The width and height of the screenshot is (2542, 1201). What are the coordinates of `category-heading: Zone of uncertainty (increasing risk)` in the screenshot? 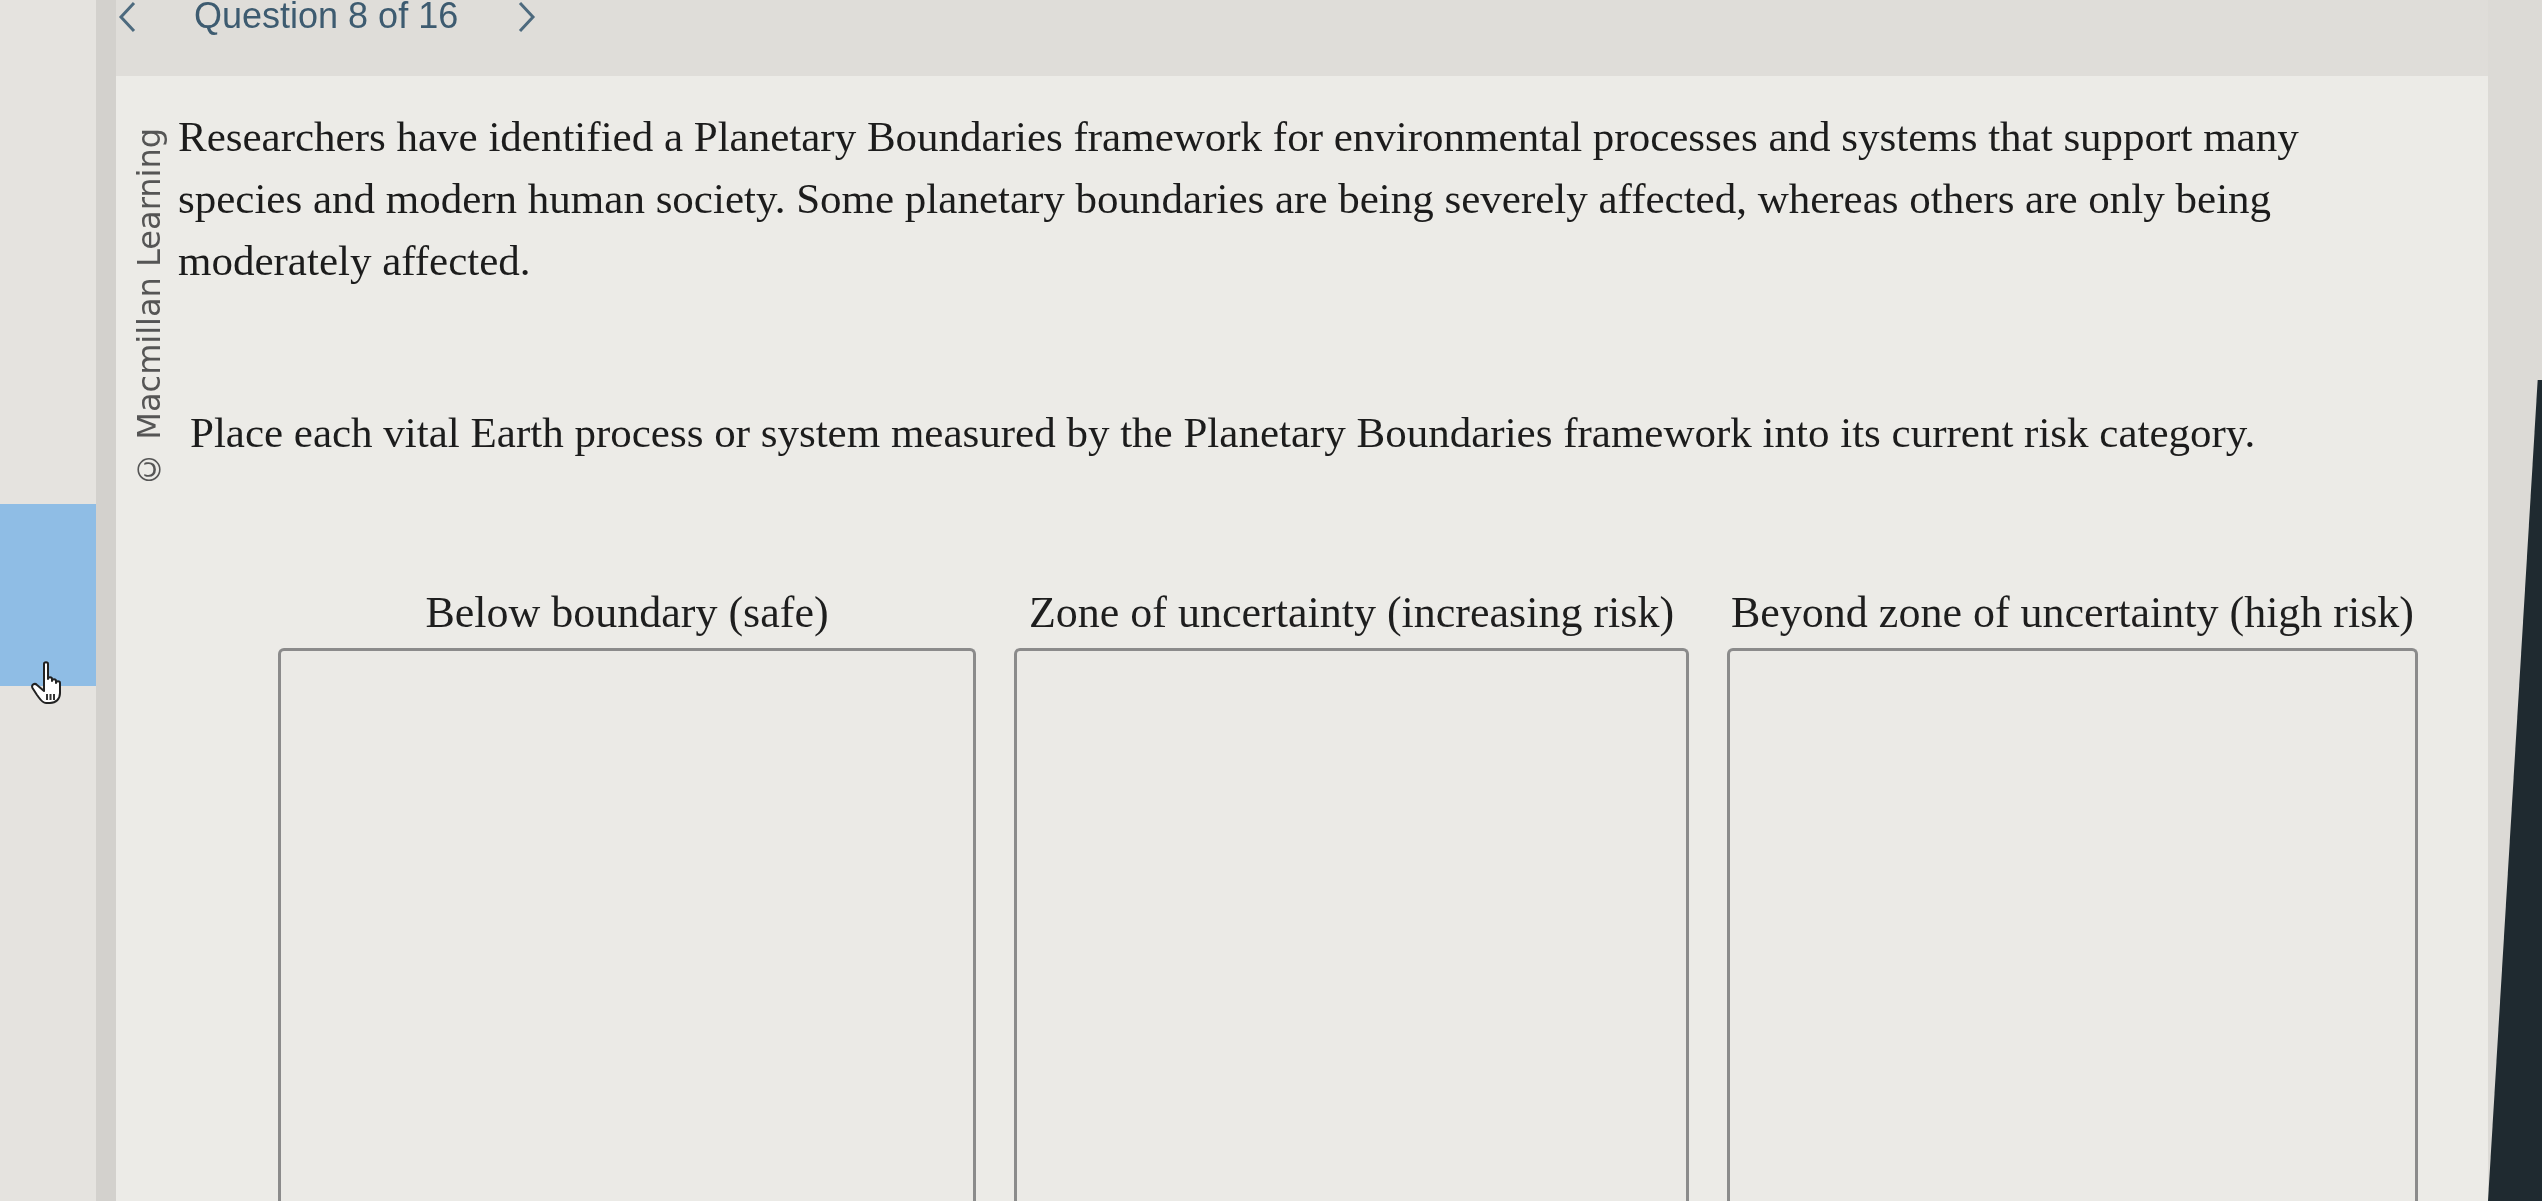 It's located at (1351, 612).